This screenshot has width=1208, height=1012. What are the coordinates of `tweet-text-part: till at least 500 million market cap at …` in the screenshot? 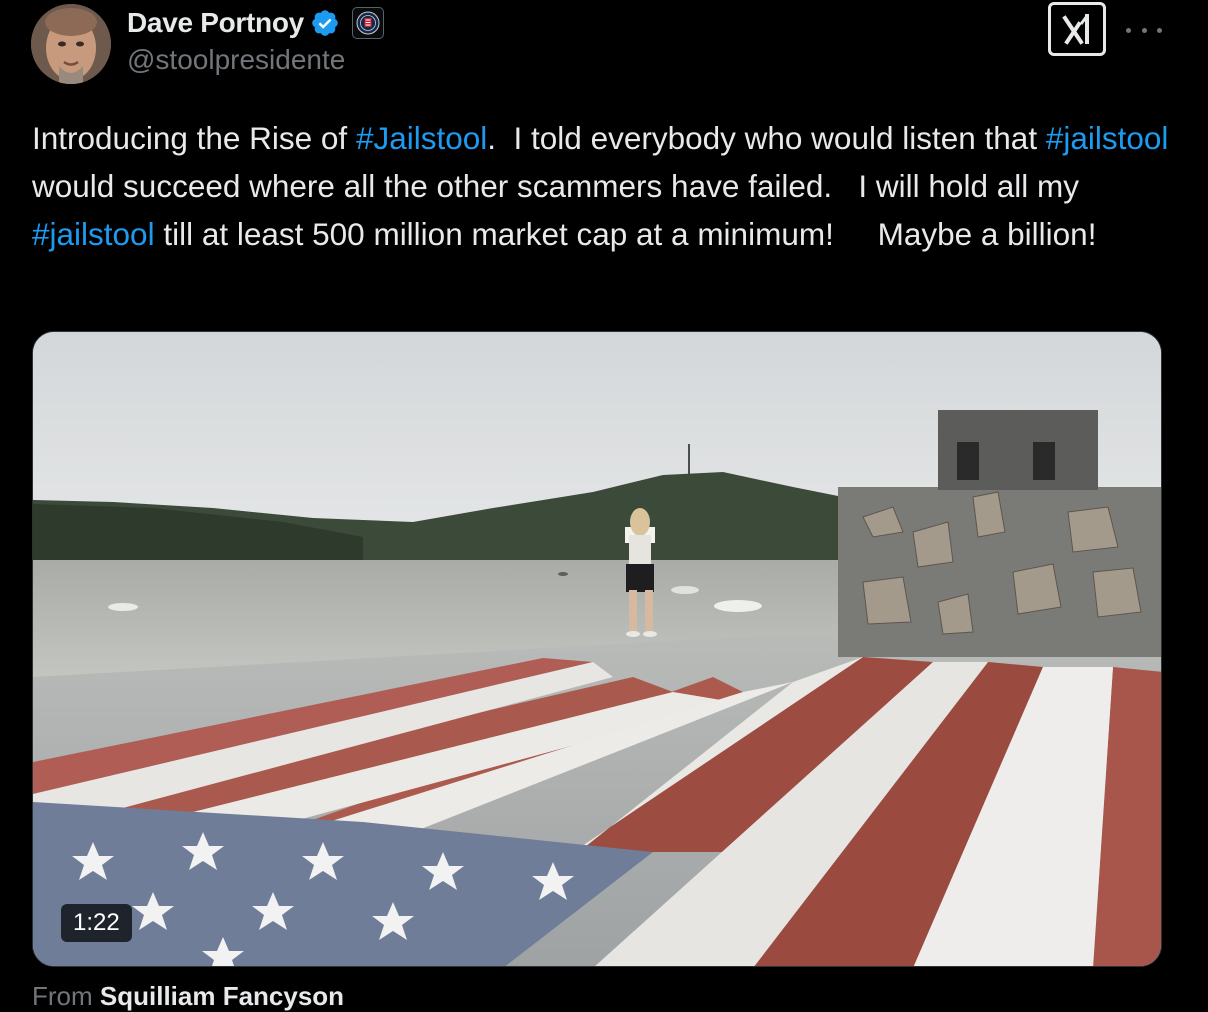 It's located at (625, 234).